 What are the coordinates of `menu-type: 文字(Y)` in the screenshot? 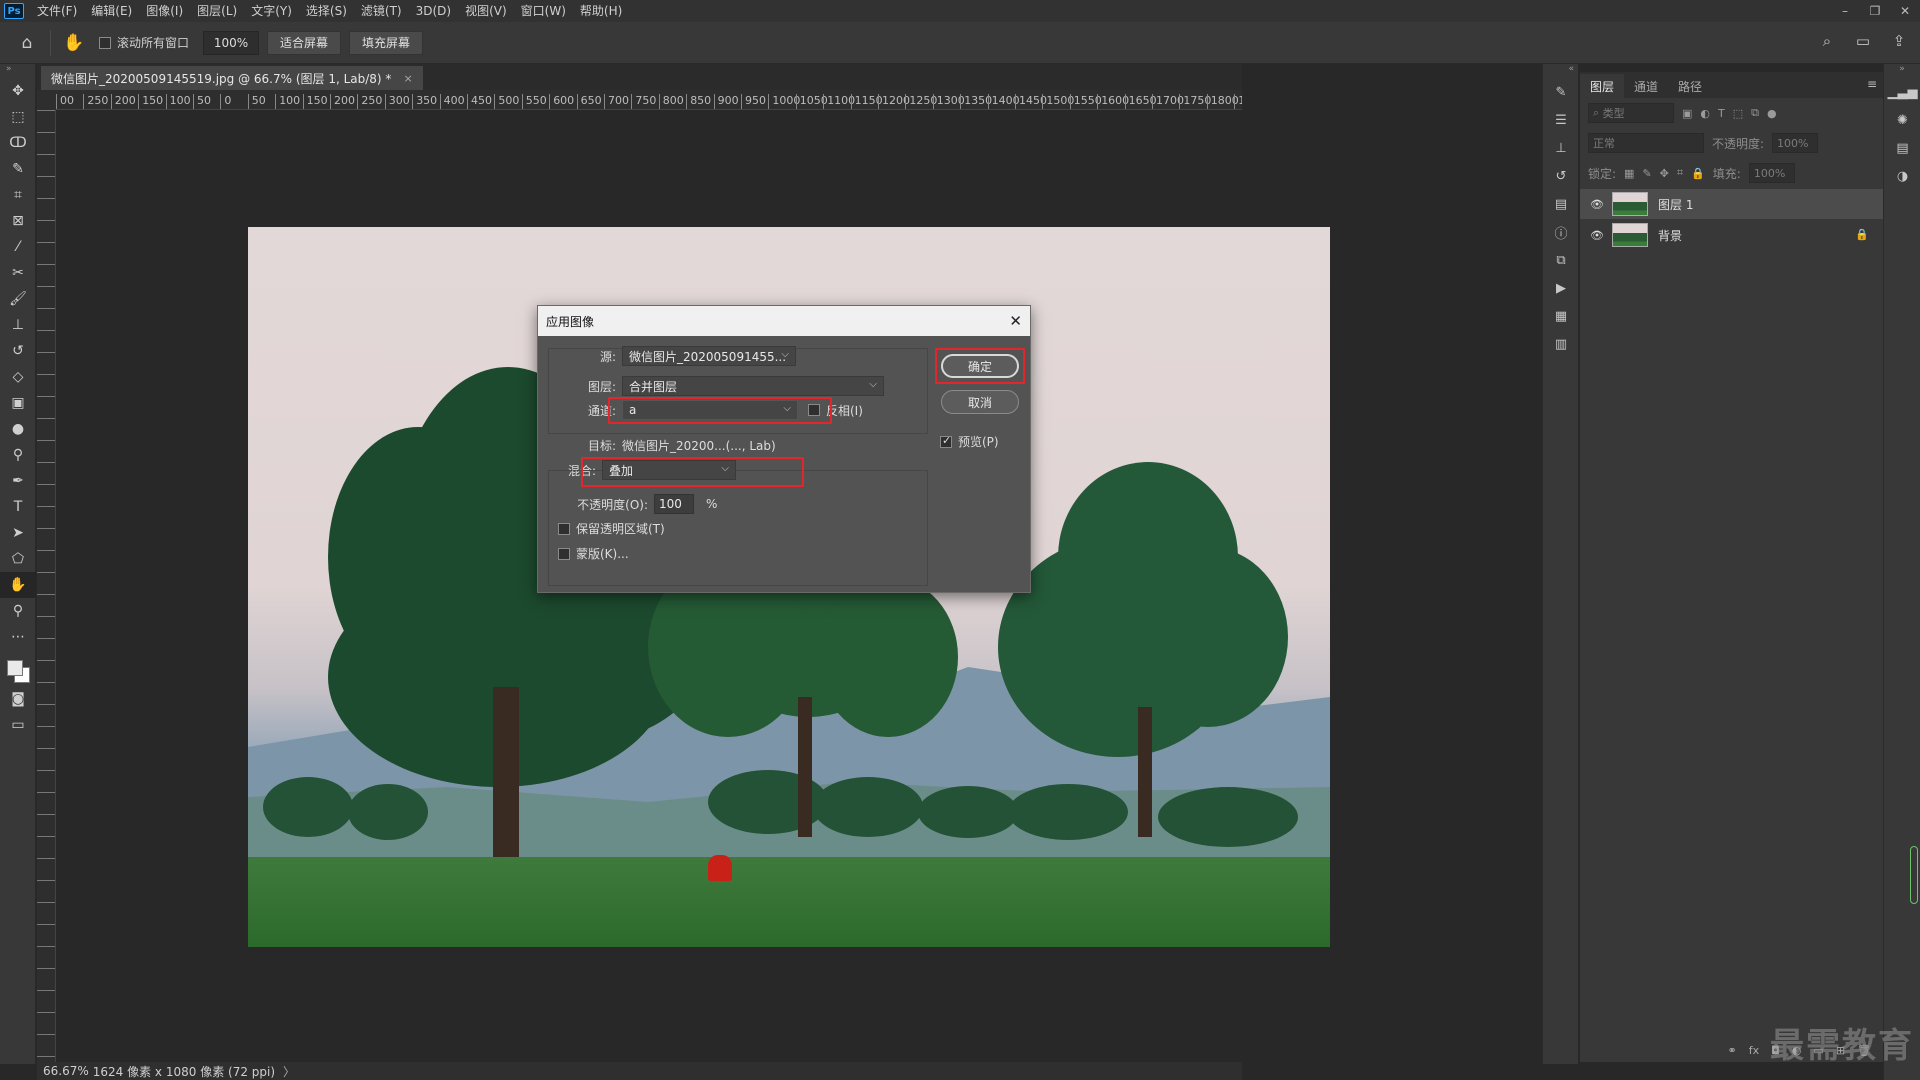 It's located at (271, 11).